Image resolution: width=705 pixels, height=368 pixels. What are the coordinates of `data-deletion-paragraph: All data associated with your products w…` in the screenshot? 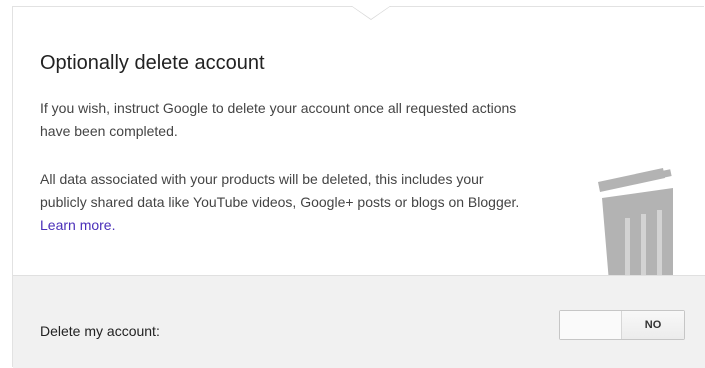 It's located at (280, 202).